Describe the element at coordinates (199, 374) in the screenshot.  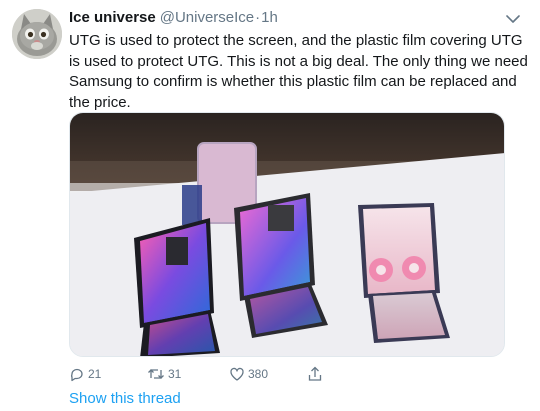
I see `tweet-actions: 21 31 380` at that location.